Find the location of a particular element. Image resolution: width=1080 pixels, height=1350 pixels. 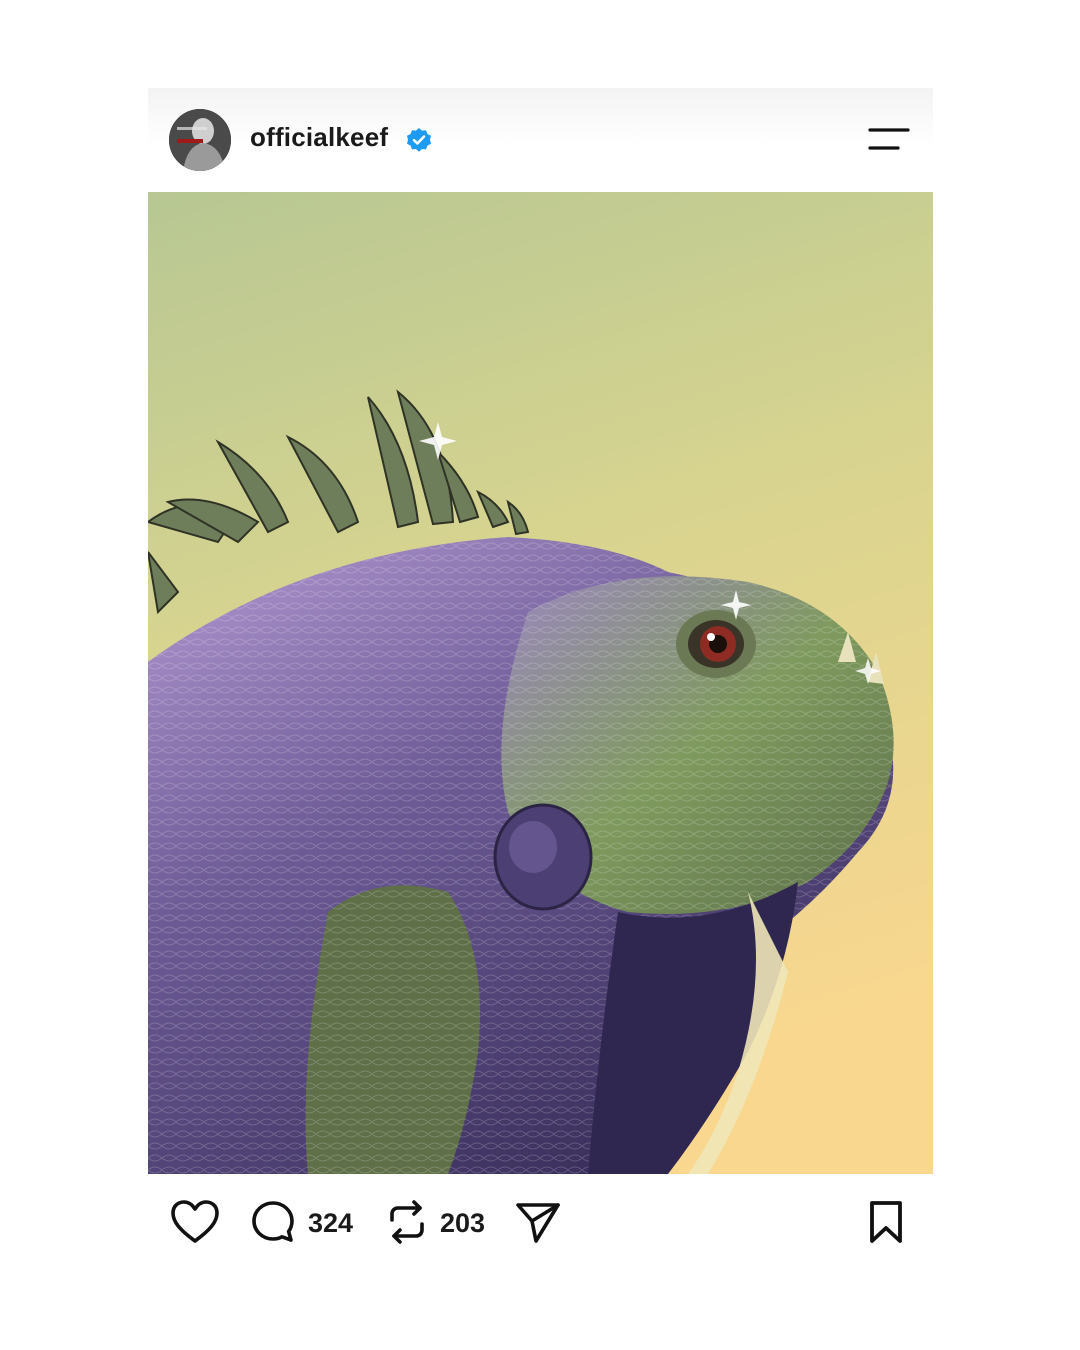

heart-icon is located at coordinates (195, 1222).